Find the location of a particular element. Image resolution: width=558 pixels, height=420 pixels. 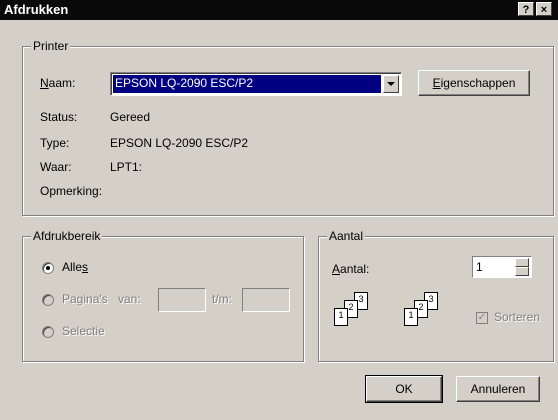

all-label: Alles is located at coordinates (75, 267).